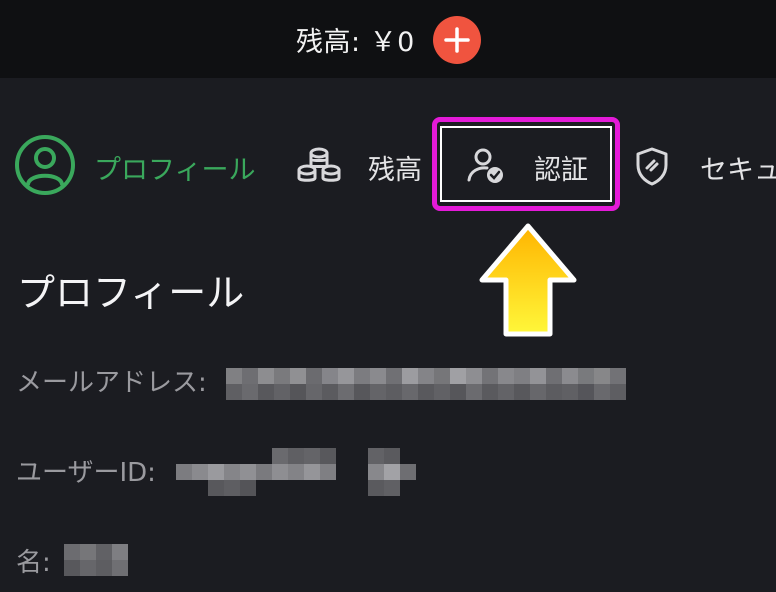 This screenshot has width=776, height=592. I want to click on tab-balance: 残高, so click(362, 166).